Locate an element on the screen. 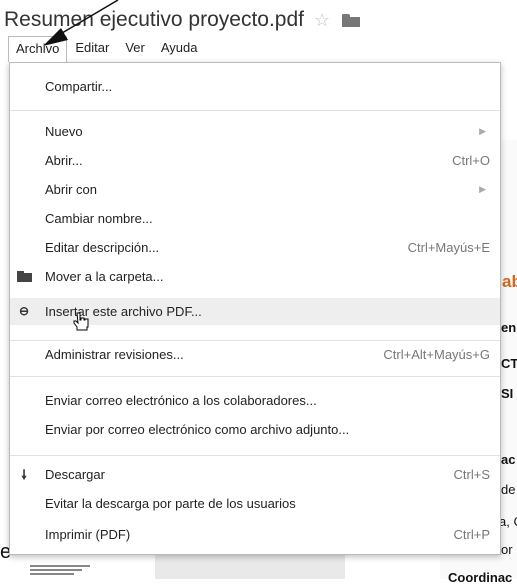  menu-item-label: Imprimir (PDF) is located at coordinates (88, 534).